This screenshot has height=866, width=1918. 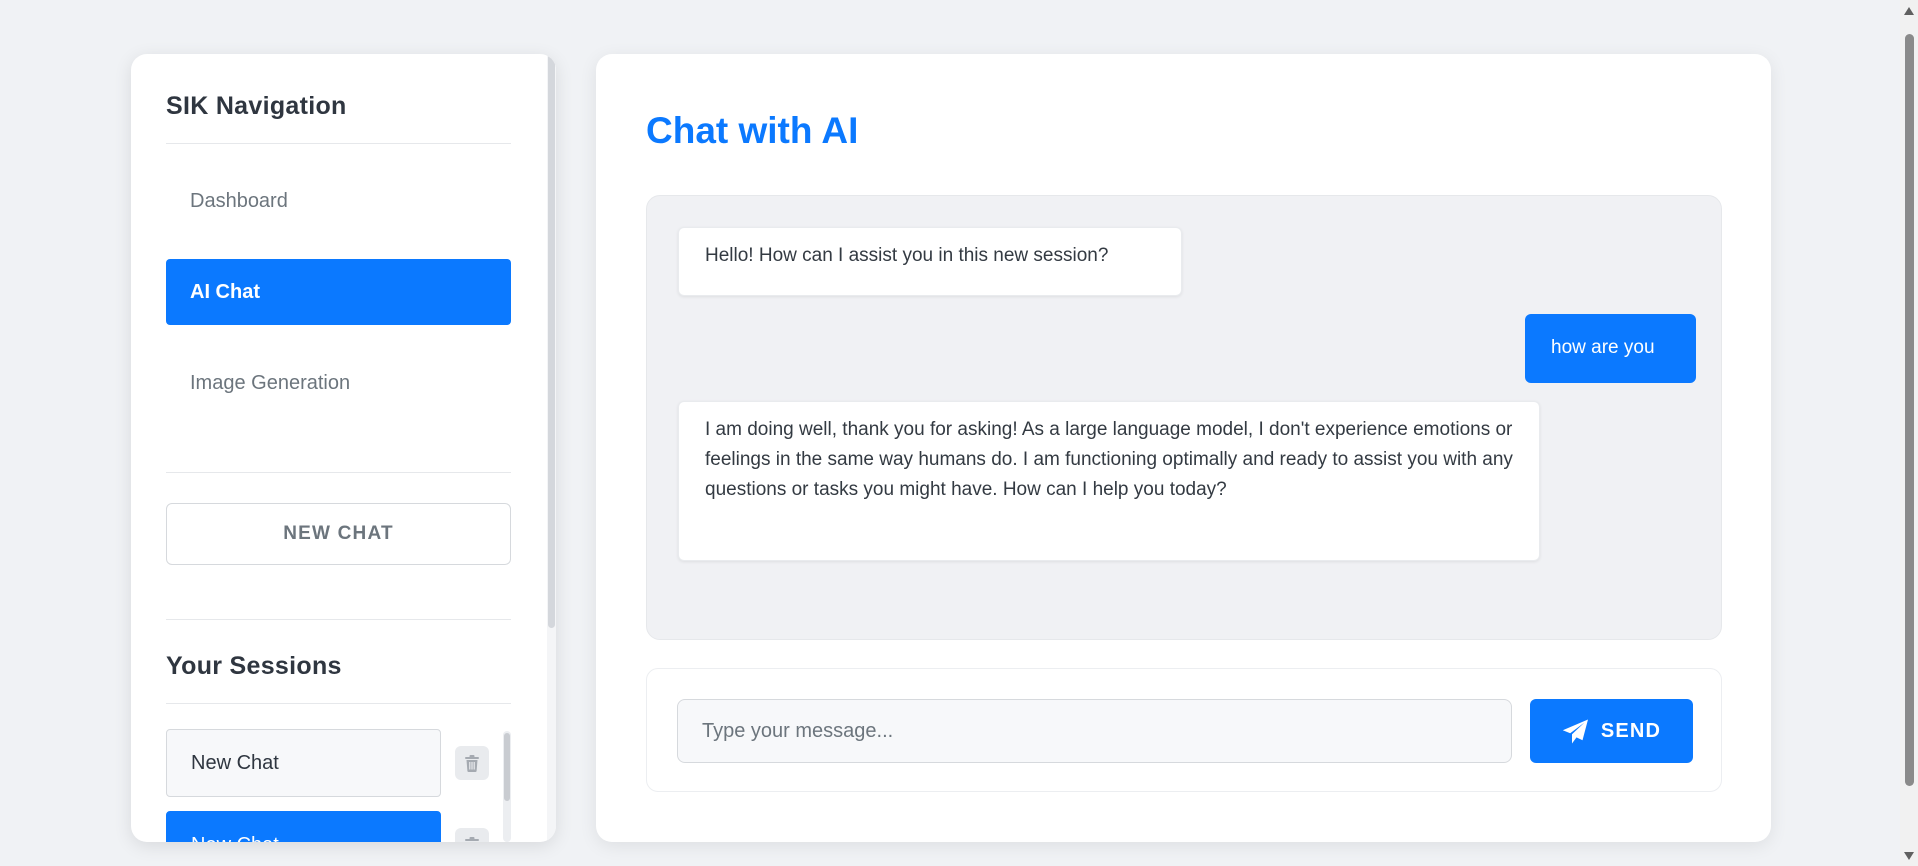 What do you see at coordinates (1909, 856) in the screenshot?
I see `scroll-down-arrow-icon` at bounding box center [1909, 856].